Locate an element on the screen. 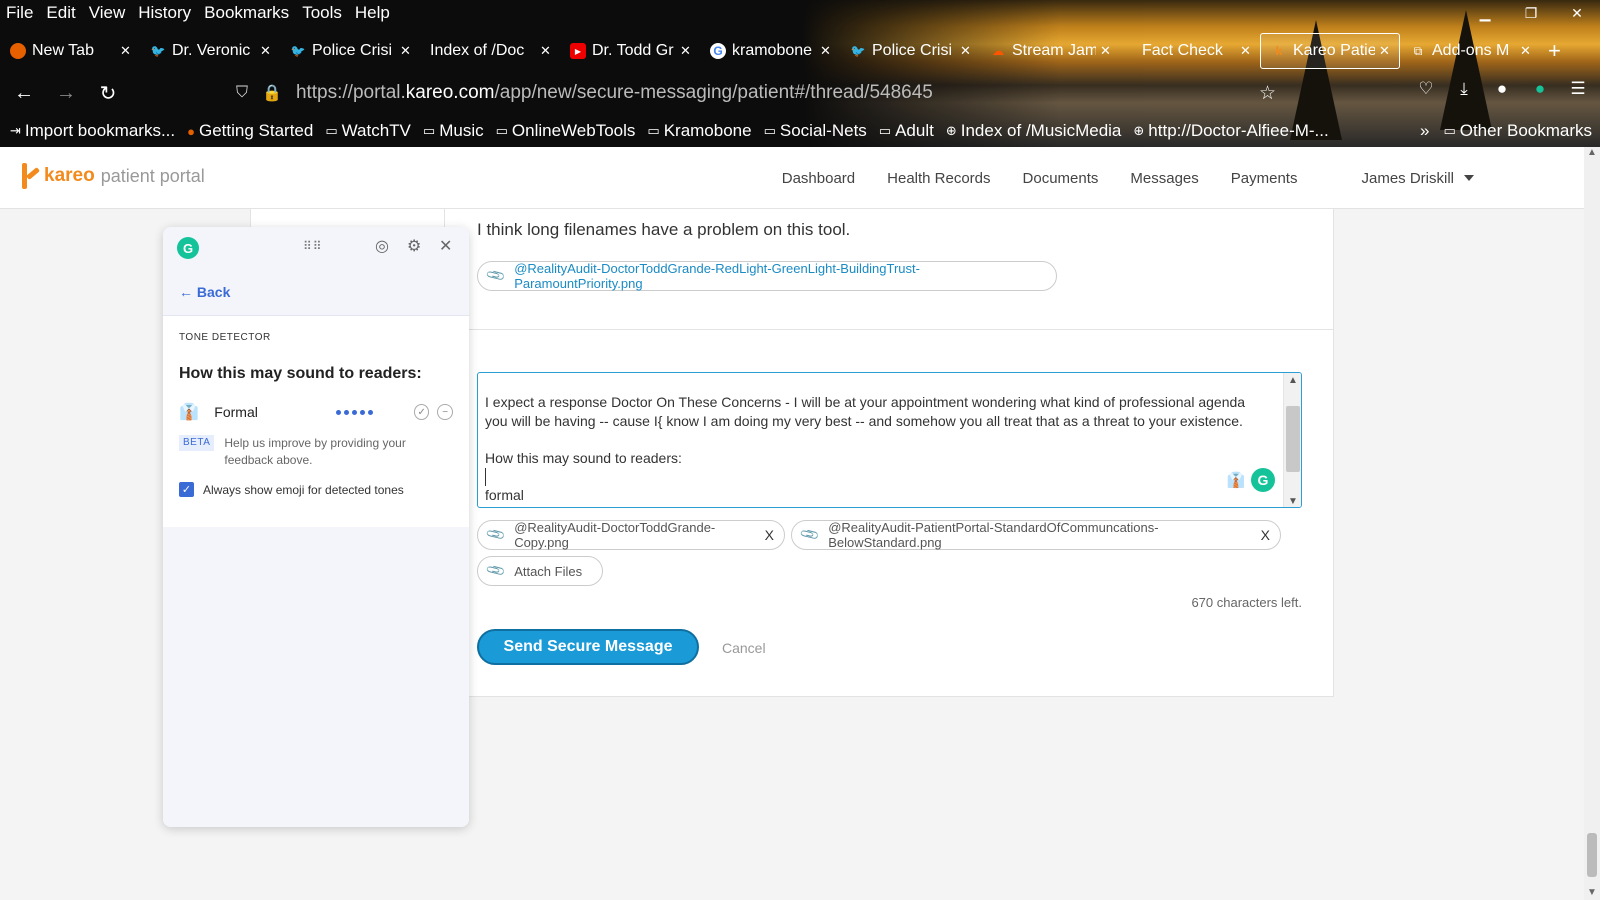 This screenshot has height=900, width=1600. grammarly-badge-icon: G is located at coordinates (1263, 480).